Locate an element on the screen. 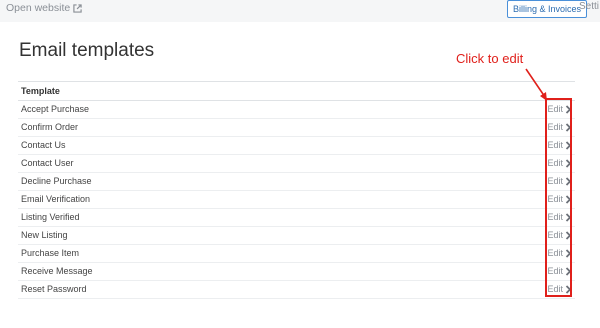 The image size is (600, 328). template-name: New Listing is located at coordinates (44, 235).